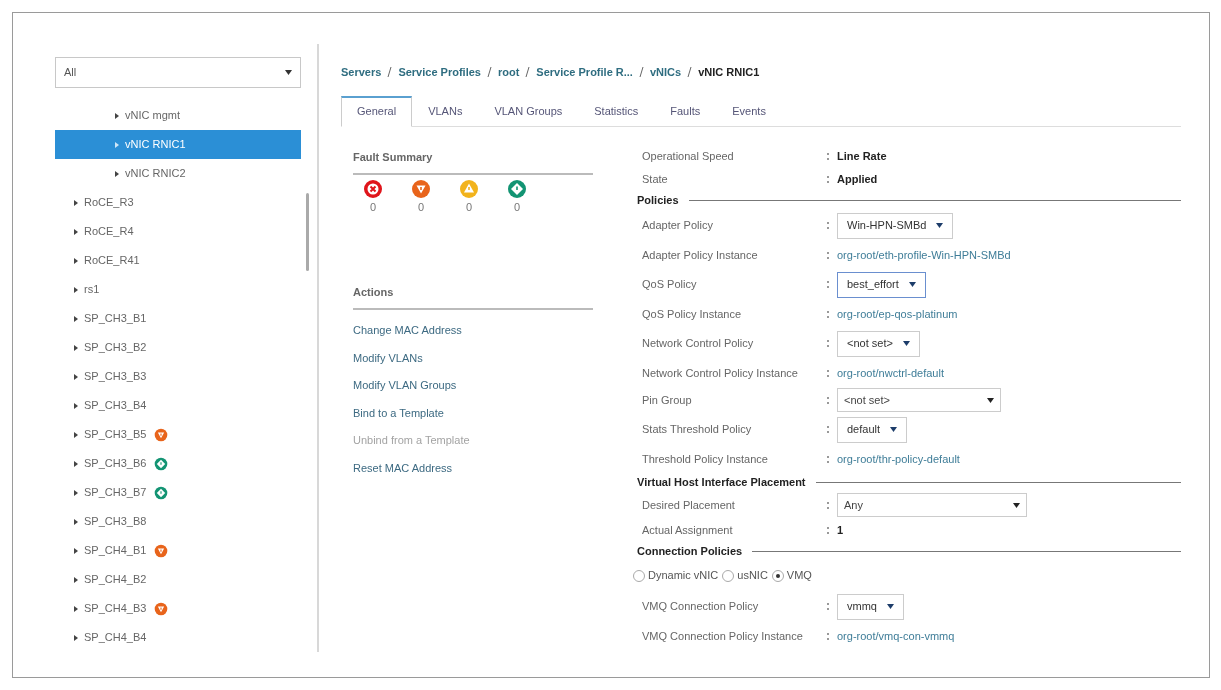 The width and height of the screenshot is (1221, 690). Describe the element at coordinates (115, 464) in the screenshot. I see `tree-label: SP_CH3_B6` at that location.